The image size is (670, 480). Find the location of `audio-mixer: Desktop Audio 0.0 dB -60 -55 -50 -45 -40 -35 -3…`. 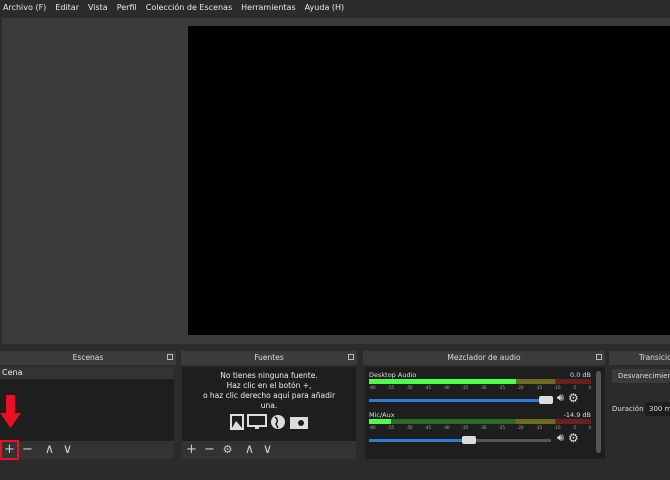

audio-mixer: Desktop Audio 0.0 dB -60 -55 -50 -45 -40 -35 -3… is located at coordinates (485, 413).